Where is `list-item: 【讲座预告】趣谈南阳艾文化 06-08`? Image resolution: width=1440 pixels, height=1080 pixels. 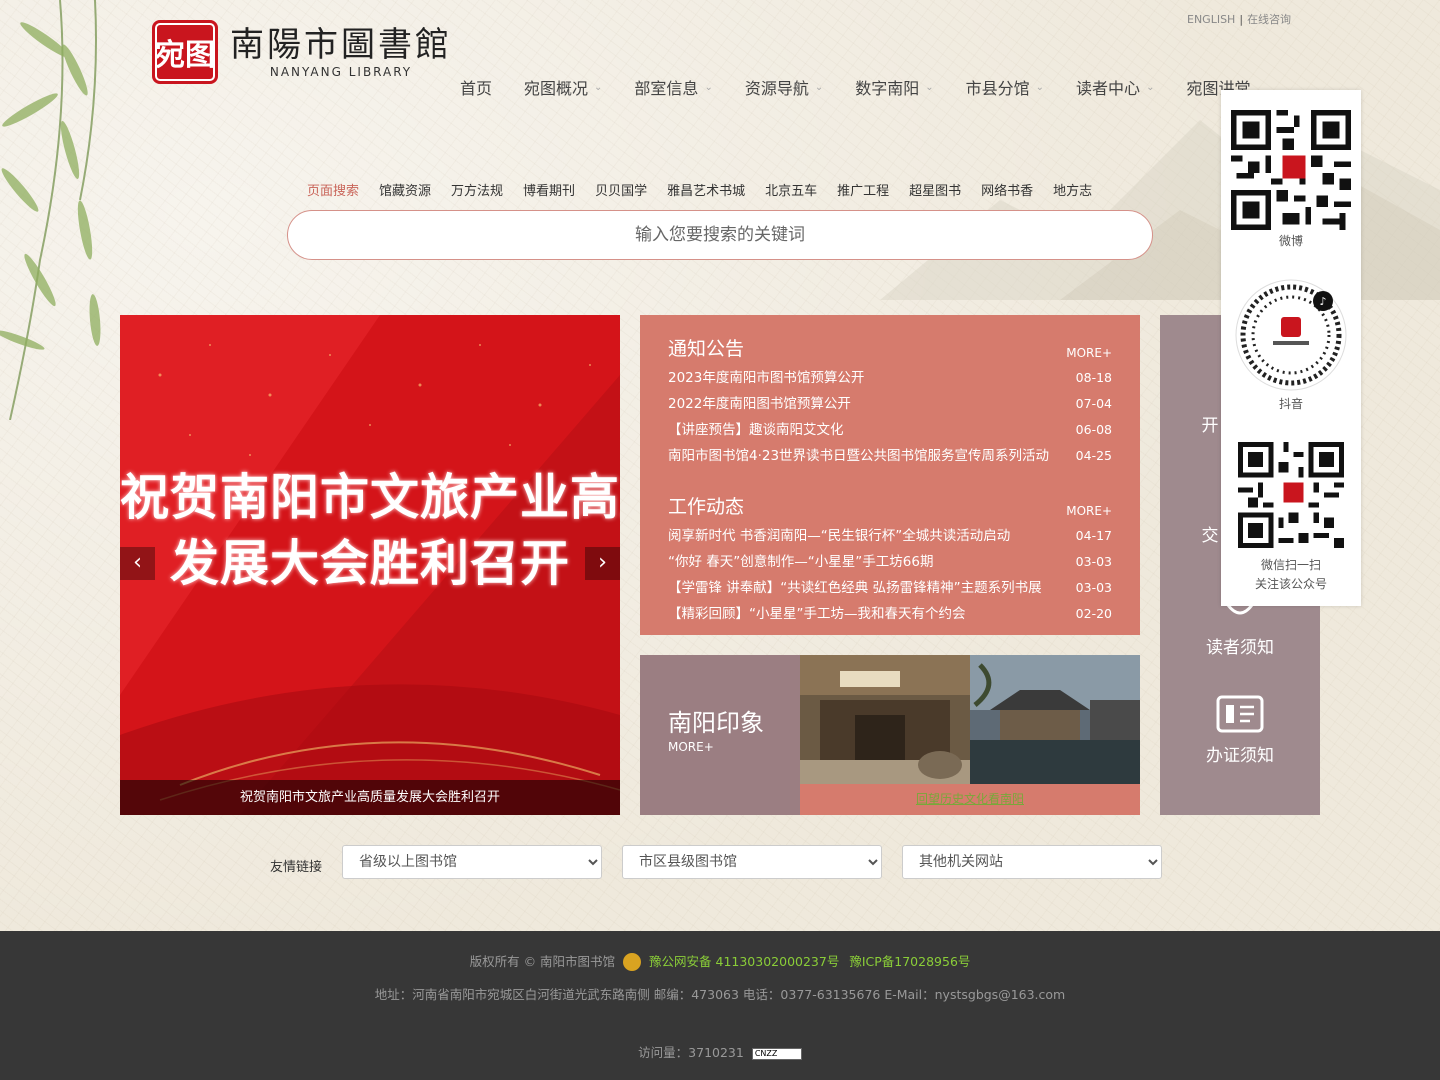
list-item: 【讲座预告】趣谈南阳艾文化 06-08 is located at coordinates (890, 430).